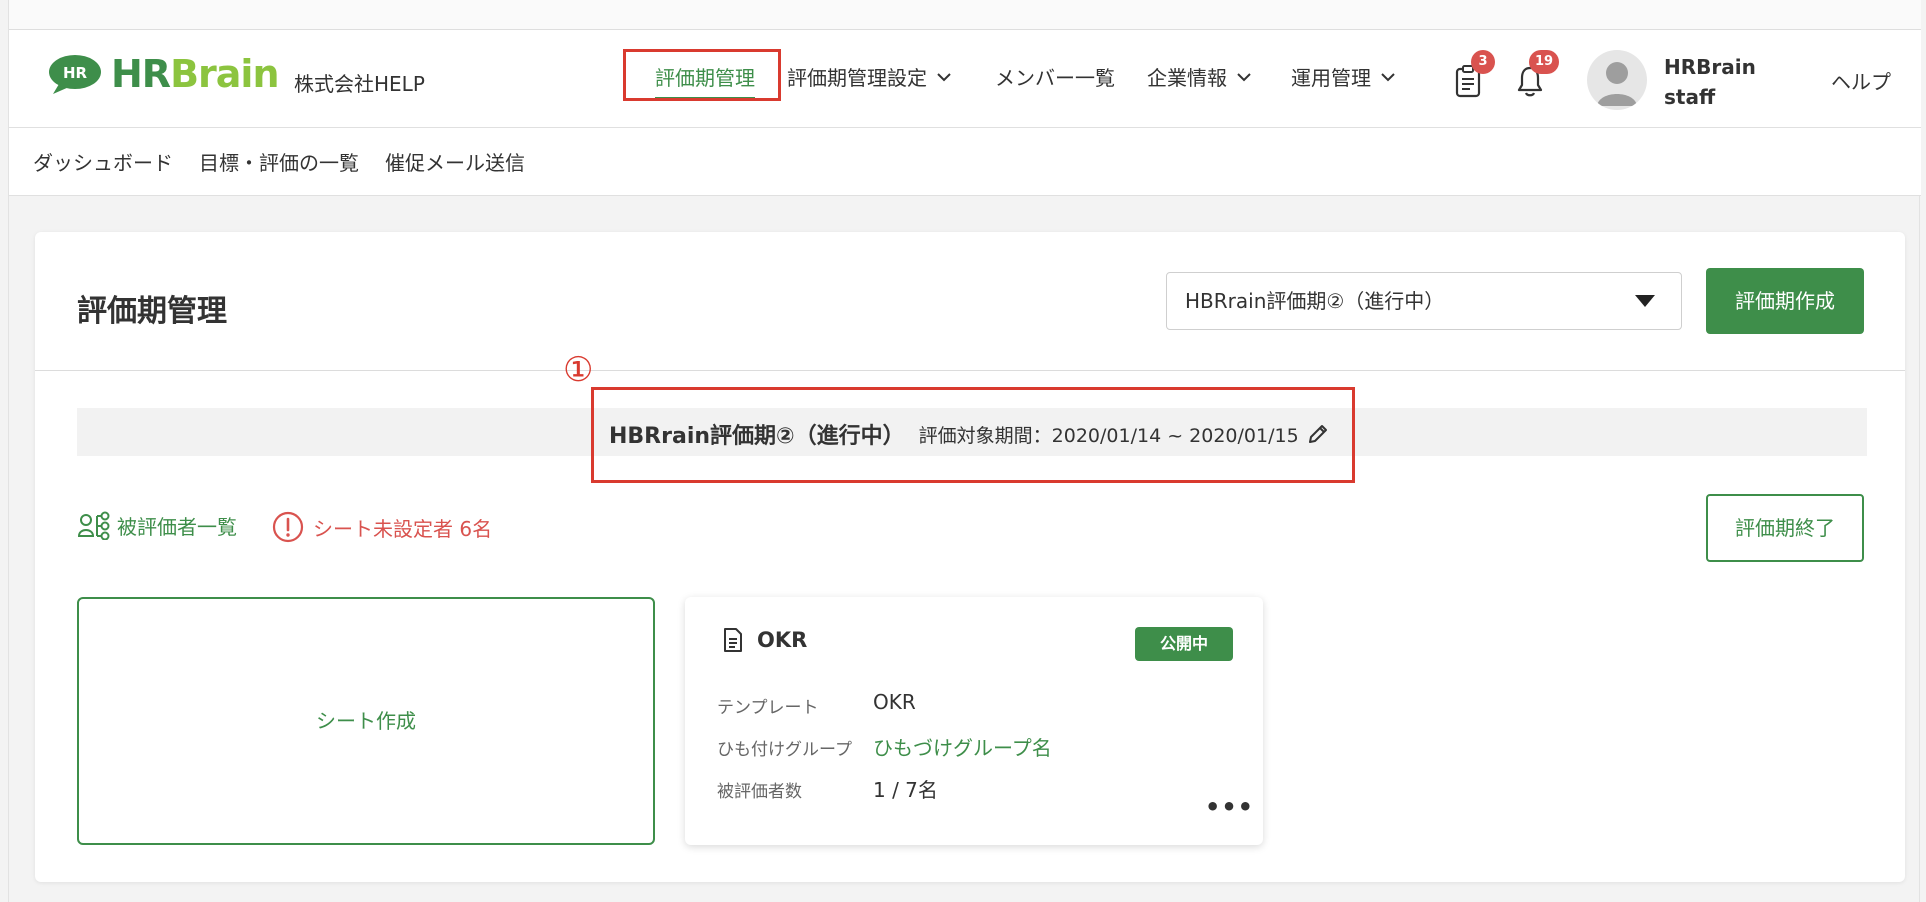 This screenshot has width=1926, height=902. Describe the element at coordinates (366, 721) in the screenshot. I see `create-sheet-button: シート作成` at that location.